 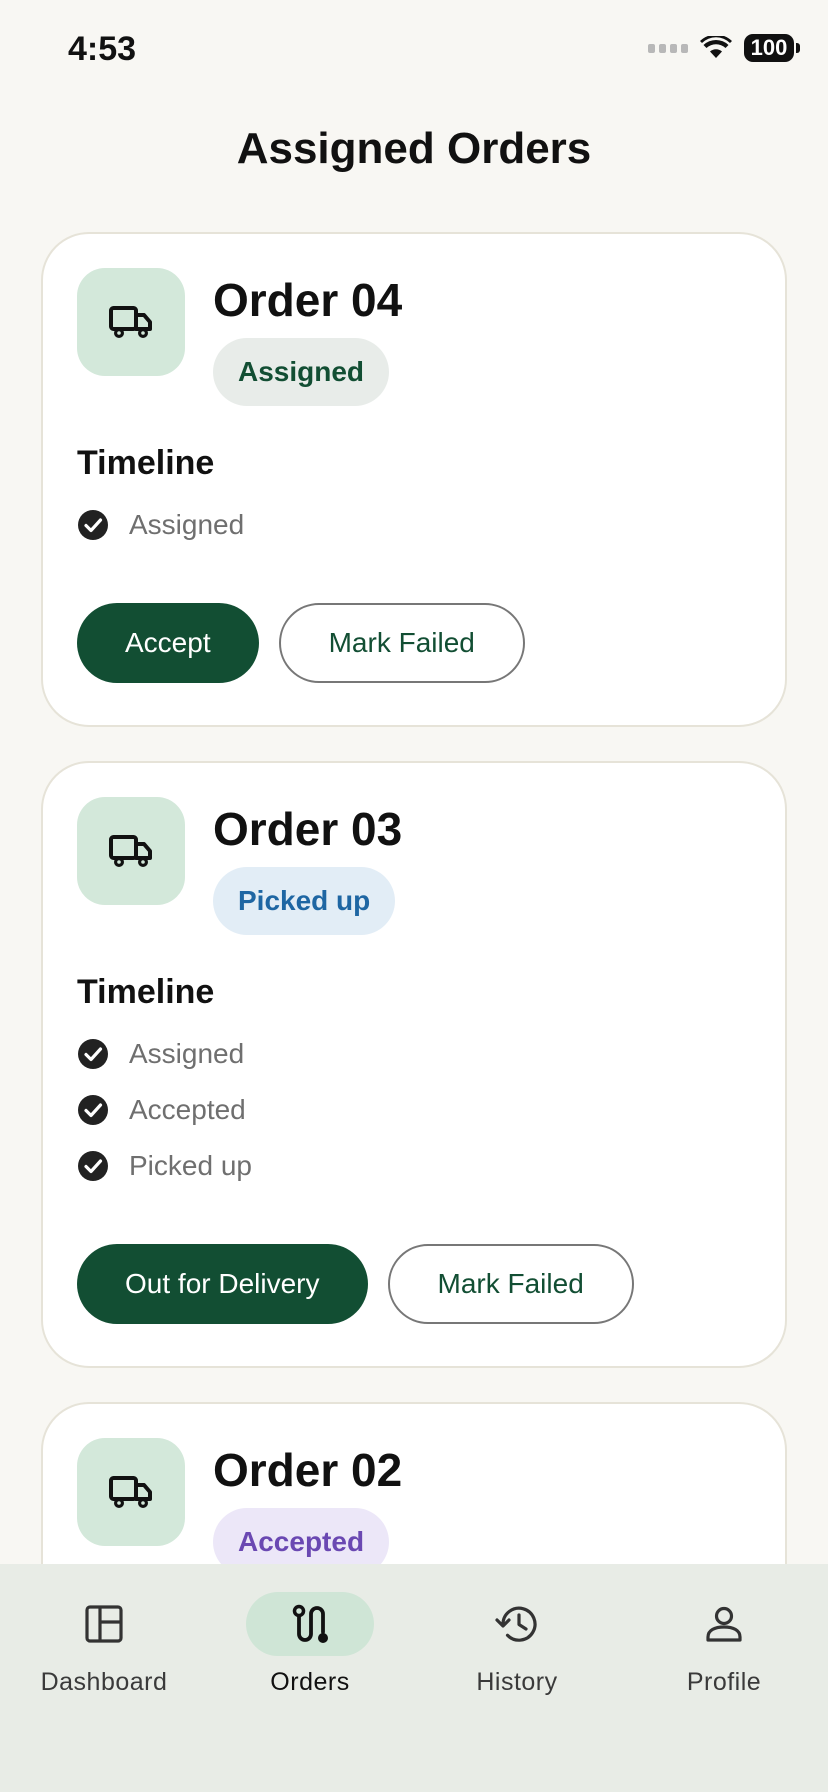 I want to click on order-actions: Out for Delivery Mark Failed, so click(x=414, y=1284).